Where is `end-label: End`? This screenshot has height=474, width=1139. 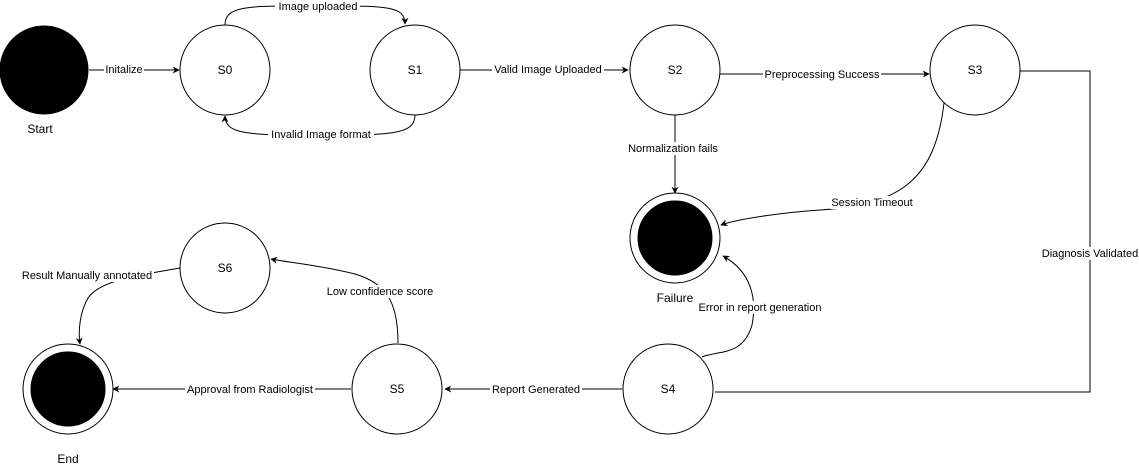 end-label: End is located at coordinates (67, 459).